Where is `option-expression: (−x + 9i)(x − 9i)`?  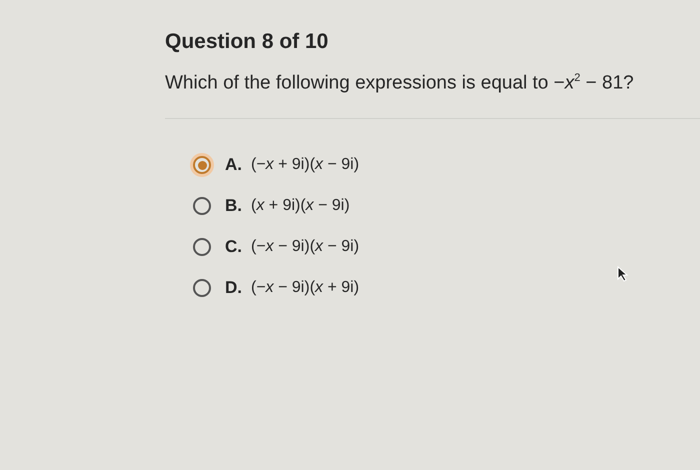
option-expression: (−x + 9i)(x − 9i) is located at coordinates (305, 165).